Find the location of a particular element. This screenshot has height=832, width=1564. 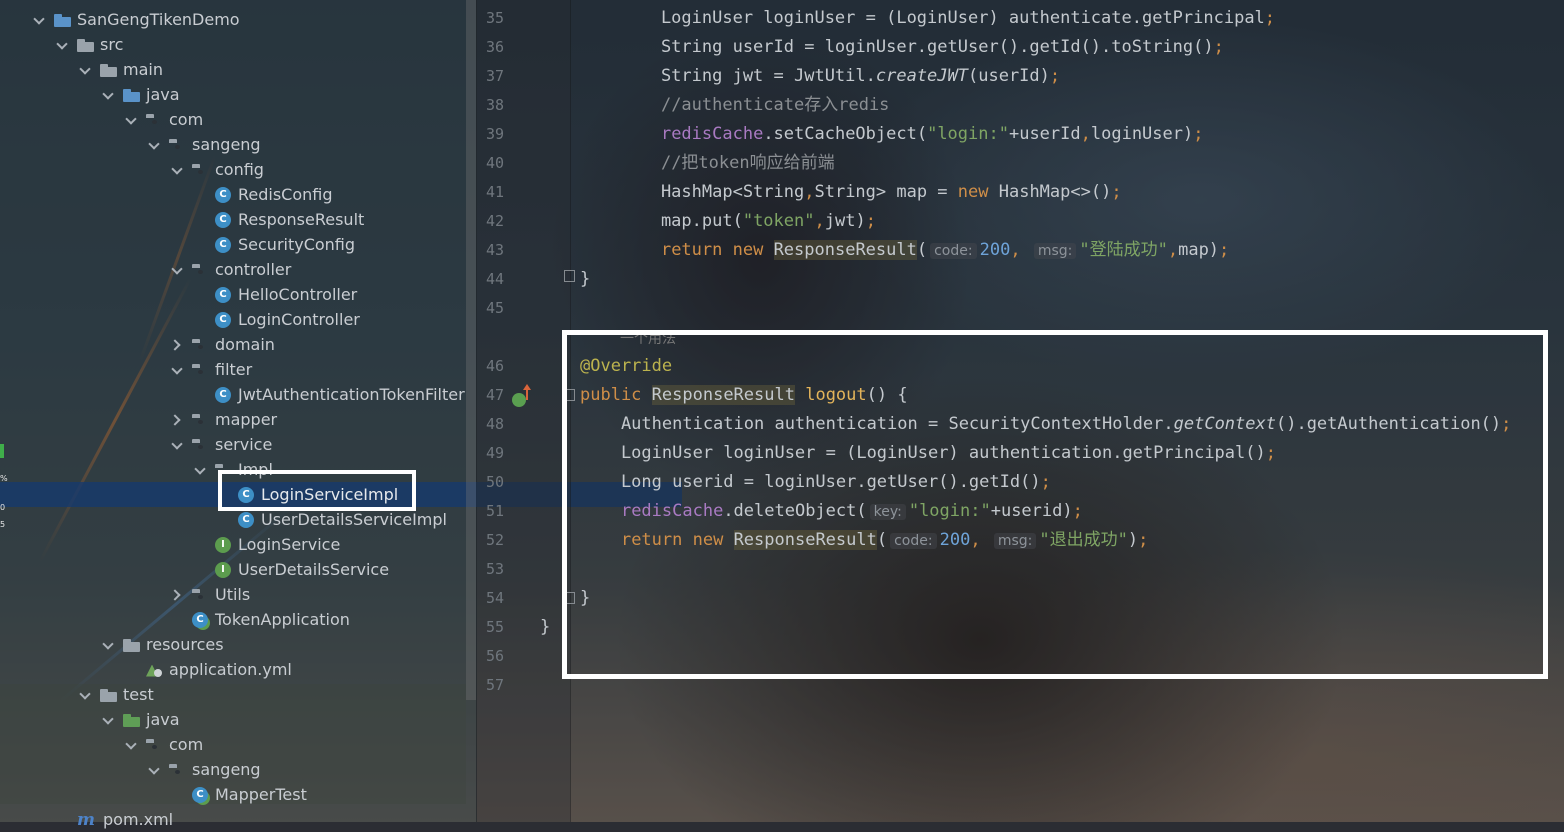

test-folder-icon is located at coordinates (132, 720).